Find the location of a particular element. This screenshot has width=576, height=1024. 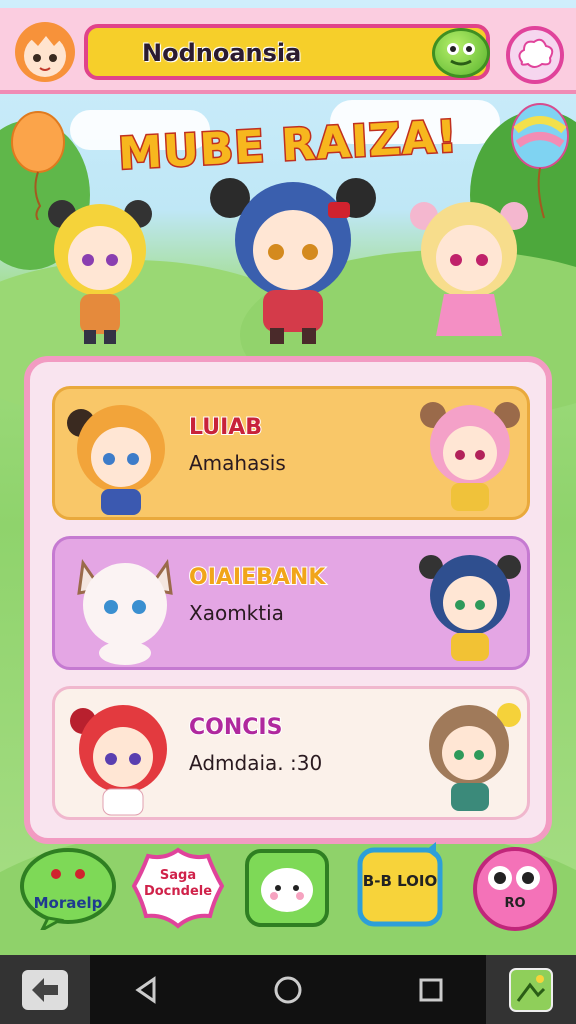

character-subtitle: Admdaia. :30 is located at coordinates (256, 763).